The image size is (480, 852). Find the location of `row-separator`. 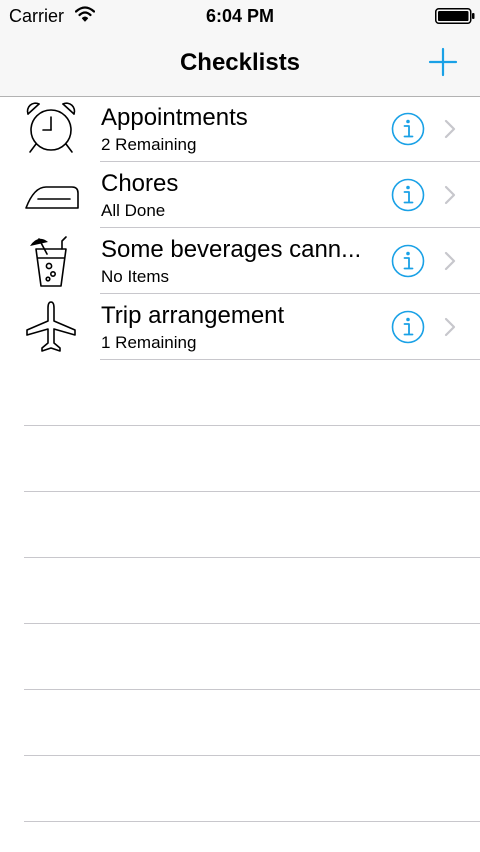

row-separator is located at coordinates (290, 359).